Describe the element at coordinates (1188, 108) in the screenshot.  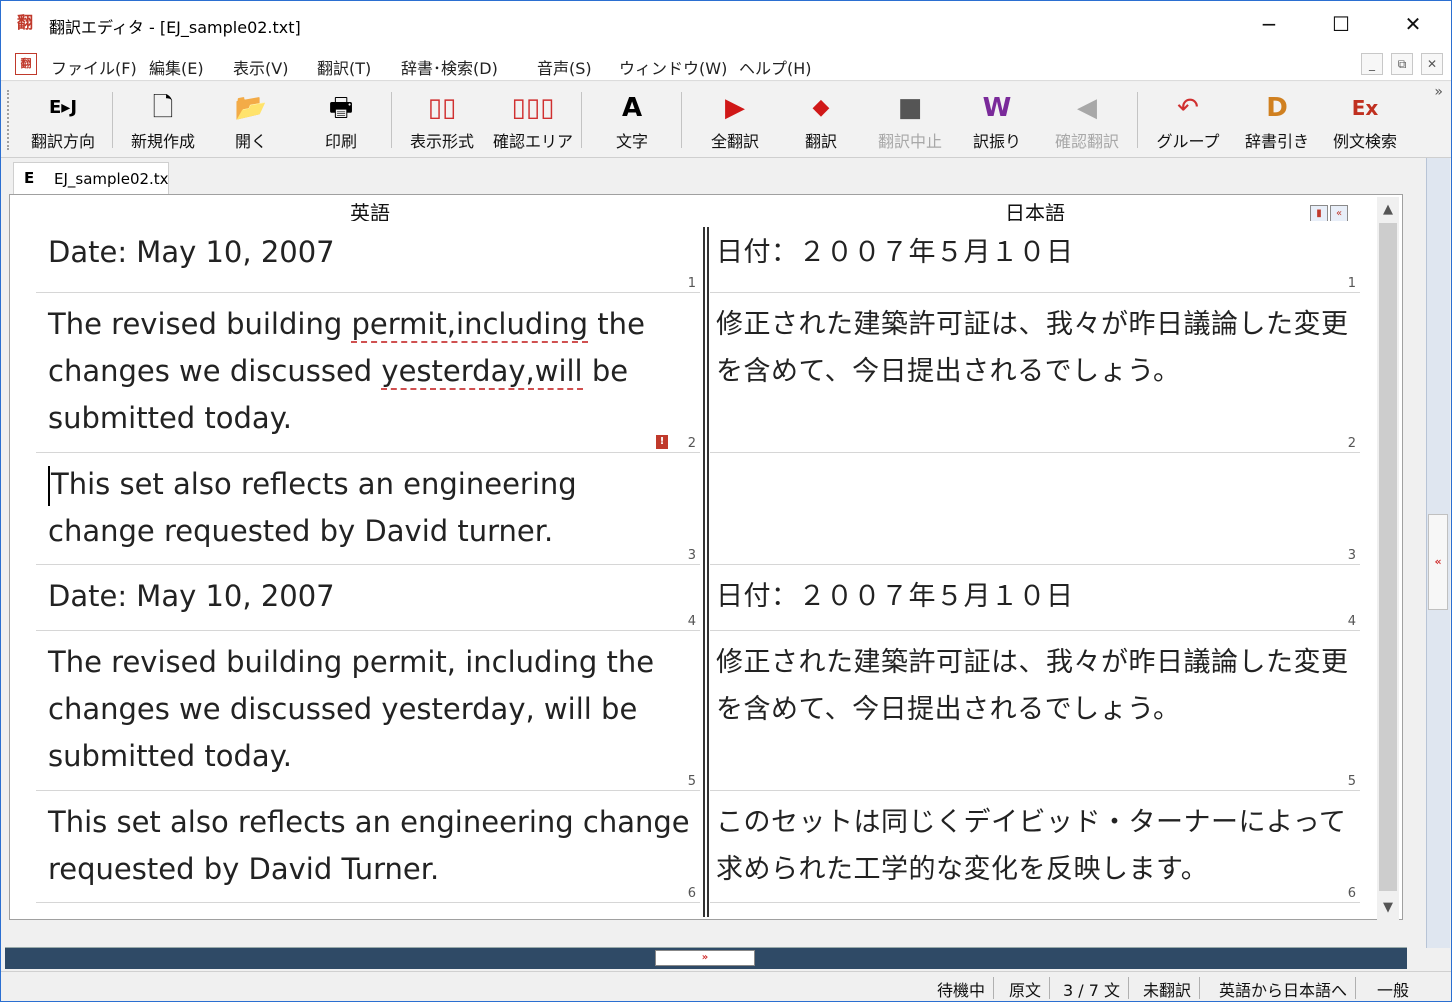
I see `undo-arrow-icon: ↶` at that location.